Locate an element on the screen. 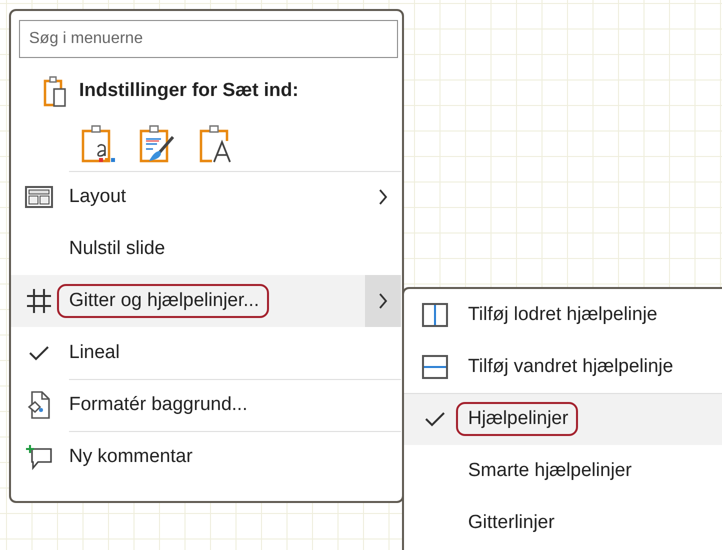 The width and height of the screenshot is (722, 550). section-heading: Indstillinger for Sæt ind: is located at coordinates (189, 91).